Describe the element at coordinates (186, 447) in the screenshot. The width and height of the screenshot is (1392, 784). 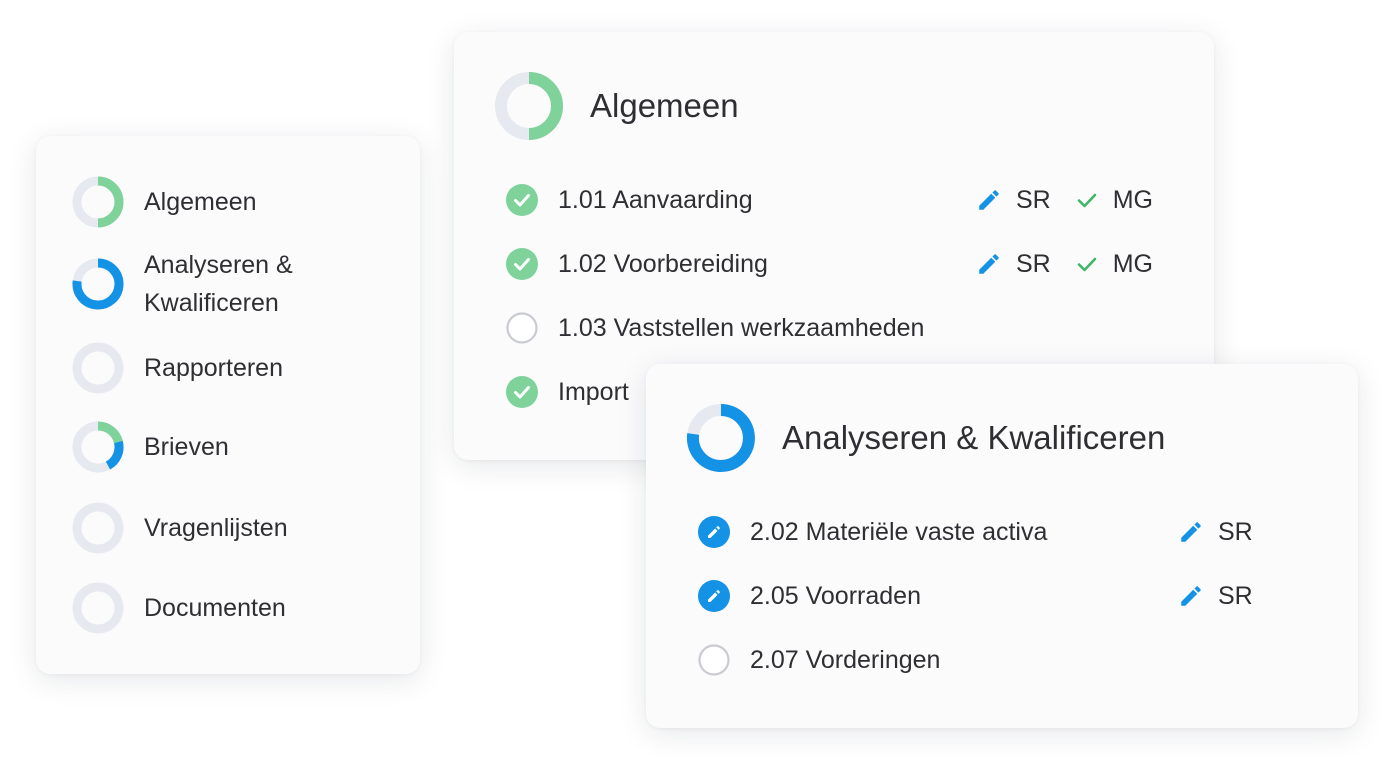
I see `nav-item-label: Brieven` at that location.